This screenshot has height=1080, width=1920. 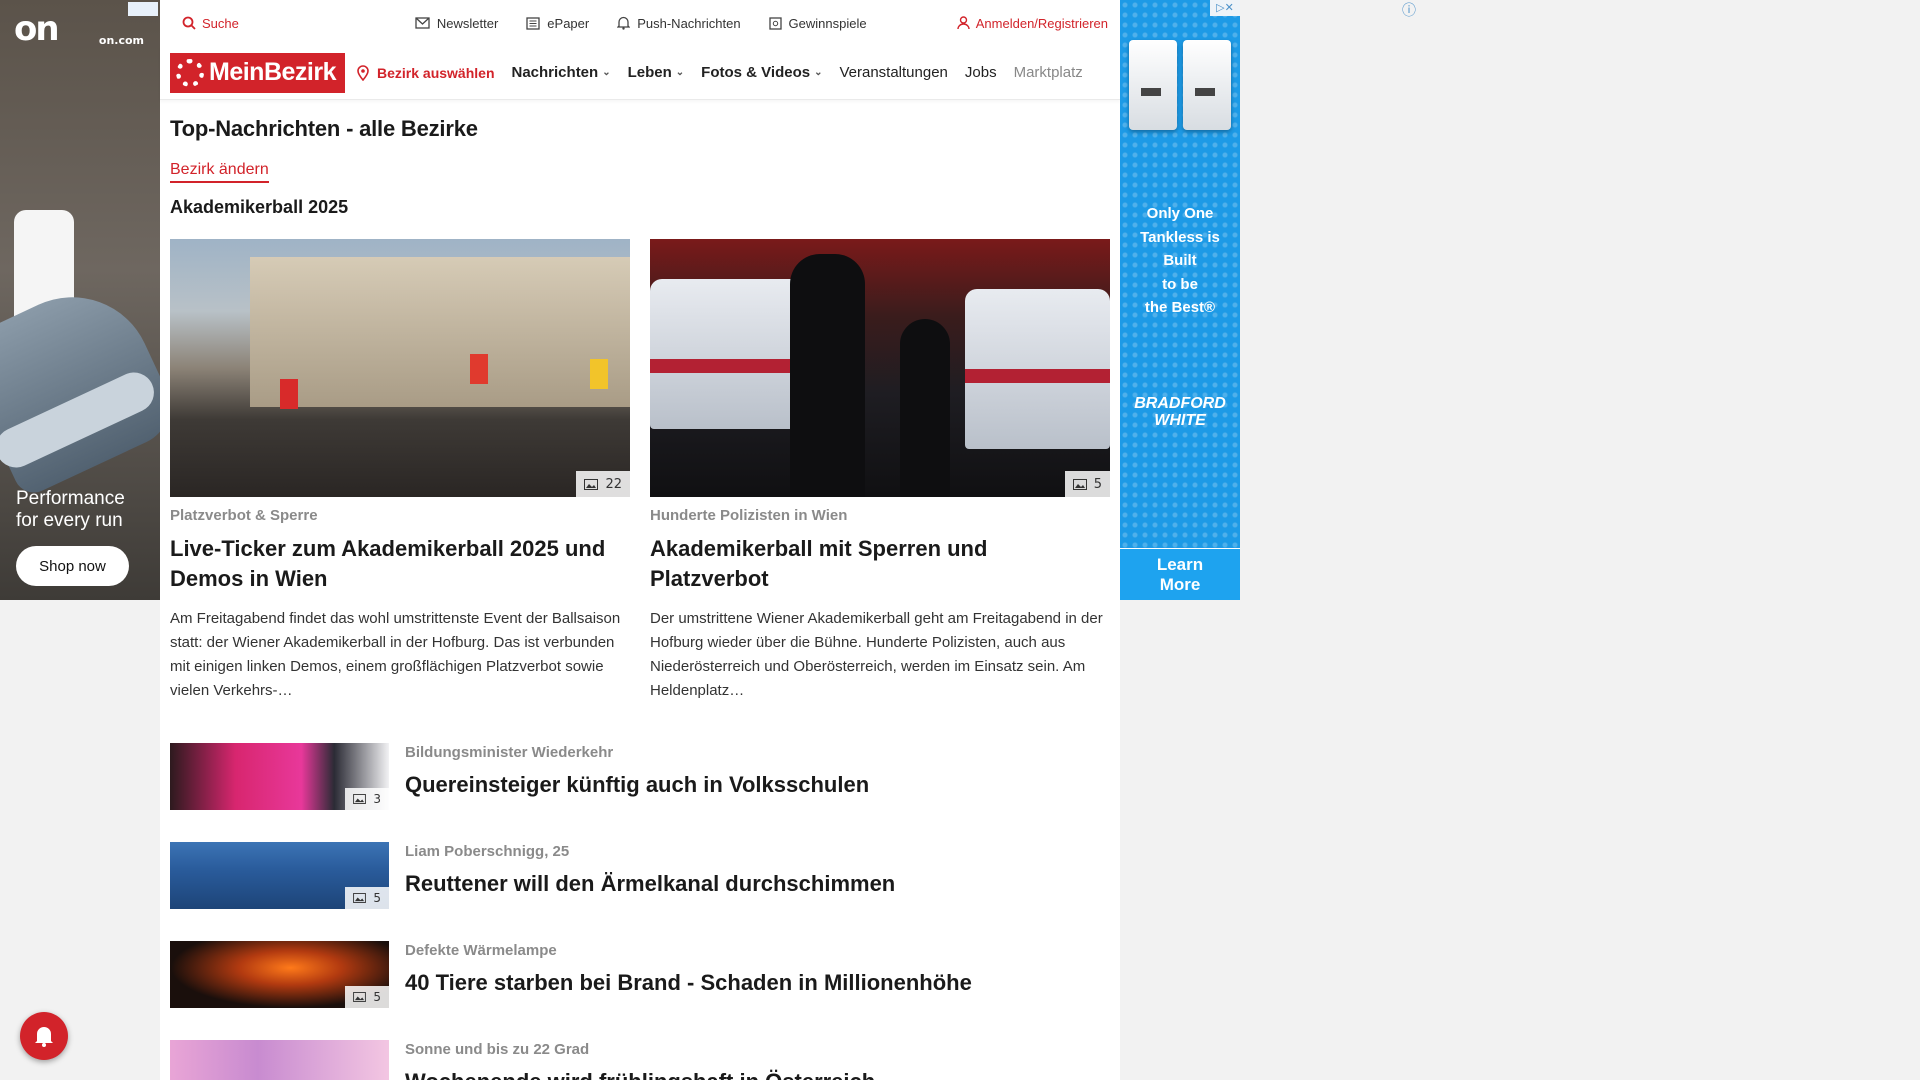 I want to click on article-thumbnail, so click(x=279, y=1060).